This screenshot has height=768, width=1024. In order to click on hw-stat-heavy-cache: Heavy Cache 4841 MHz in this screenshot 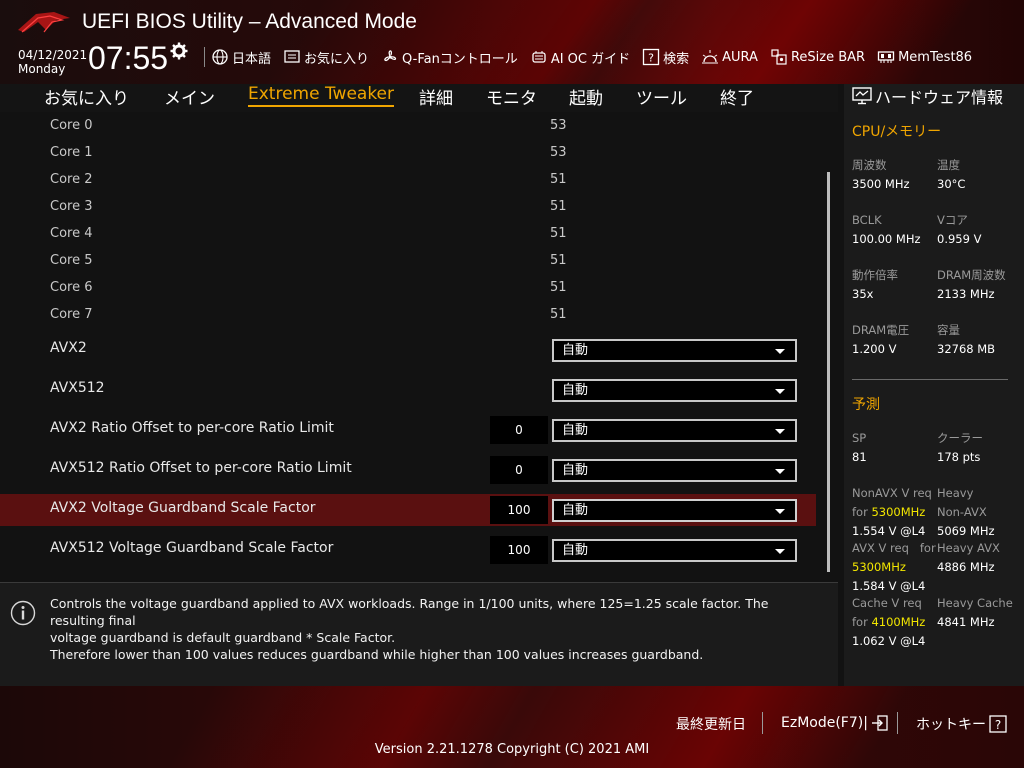, I will do `click(975, 613)`.